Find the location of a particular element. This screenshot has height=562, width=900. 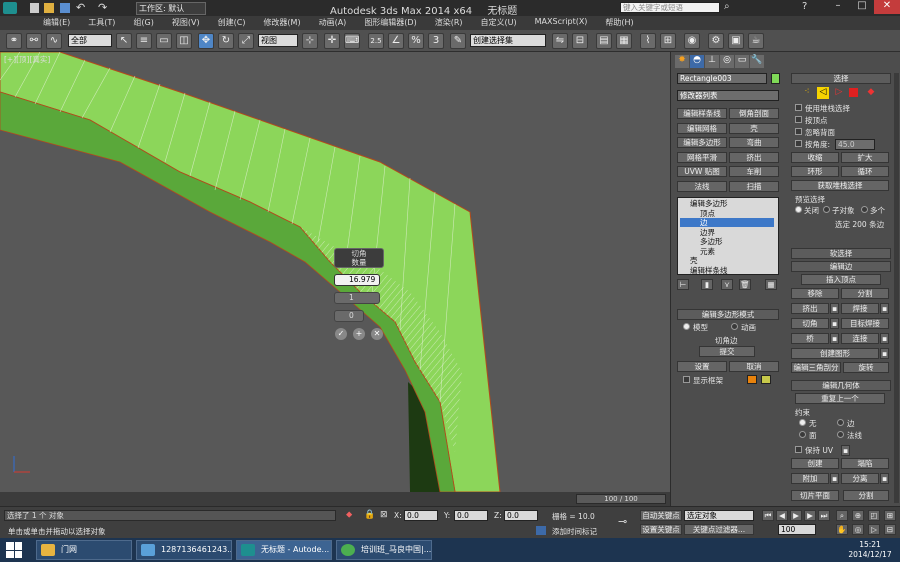

modifier-button: 编辑网格 is located at coordinates (702, 128).